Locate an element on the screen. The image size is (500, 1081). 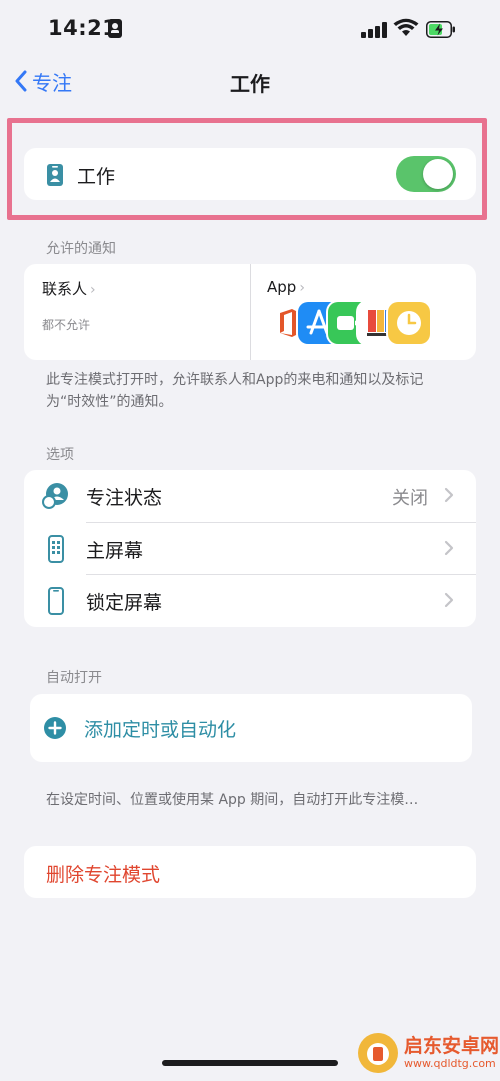
divider is located at coordinates (250, 312).